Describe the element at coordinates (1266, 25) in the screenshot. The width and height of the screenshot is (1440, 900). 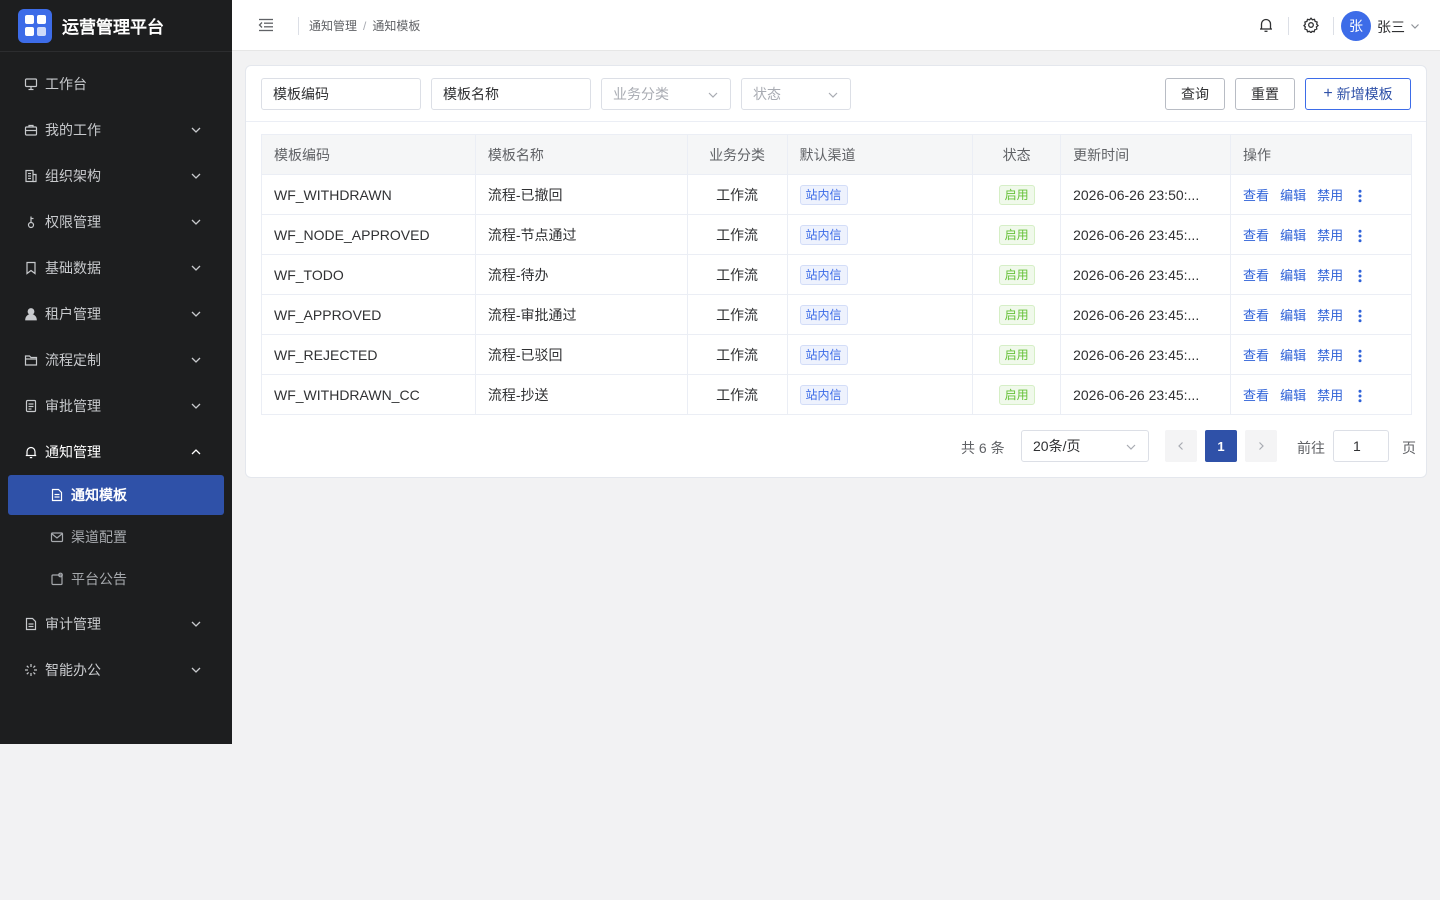
I see `bell-icon` at that location.